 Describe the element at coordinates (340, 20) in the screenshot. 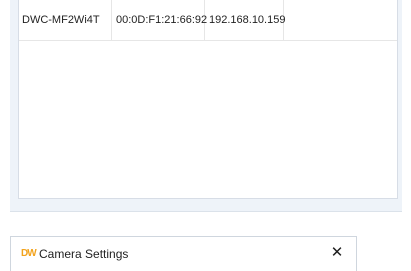

I see `device-extra-cell` at that location.